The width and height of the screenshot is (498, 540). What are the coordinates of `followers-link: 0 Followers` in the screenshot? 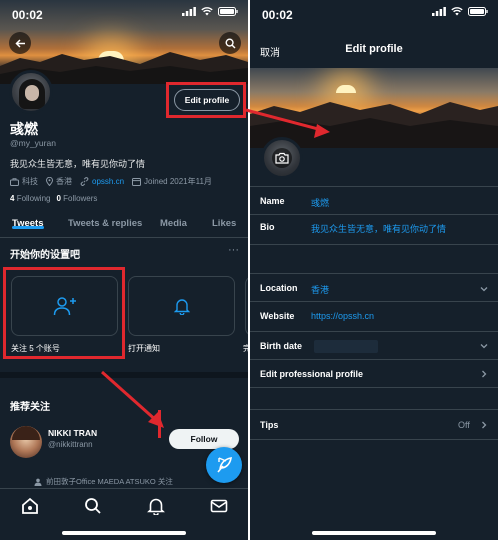 It's located at (76, 198).